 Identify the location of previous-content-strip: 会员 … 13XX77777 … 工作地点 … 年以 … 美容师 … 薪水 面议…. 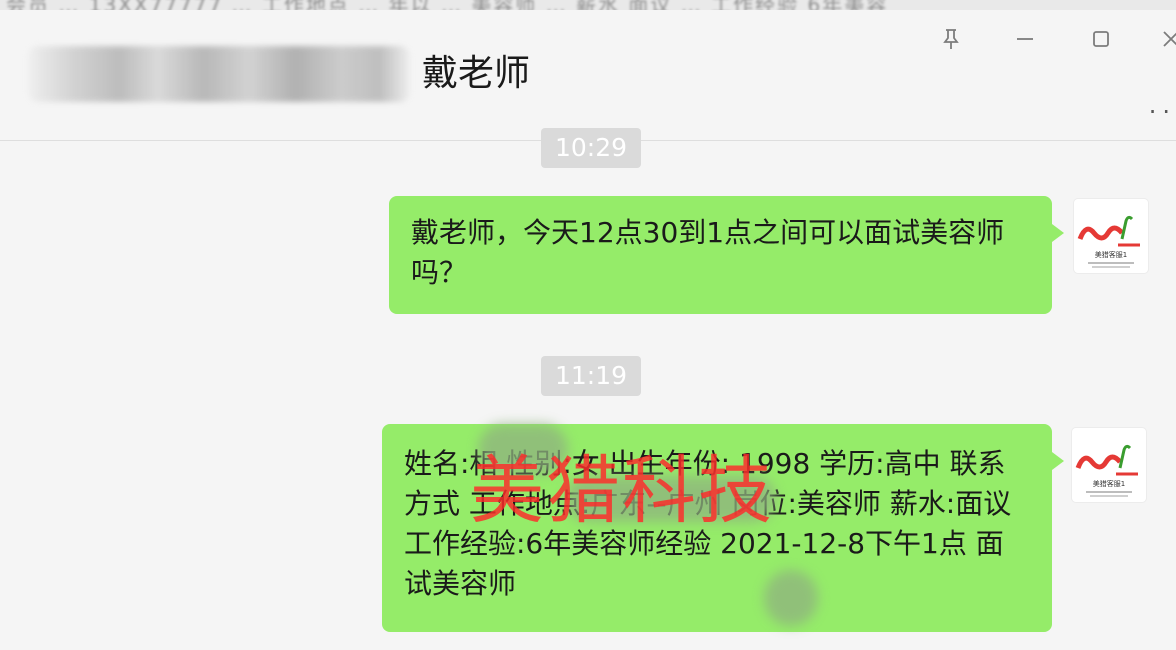
(588, 5).